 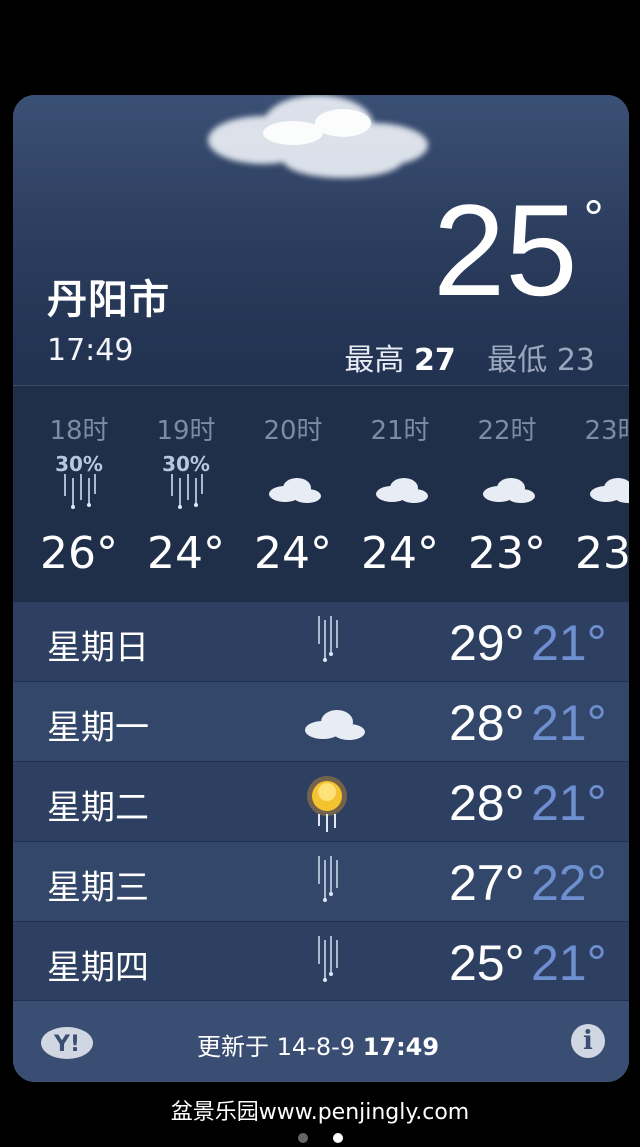 What do you see at coordinates (338, 1138) in the screenshot?
I see `page-dot-active` at bounding box center [338, 1138].